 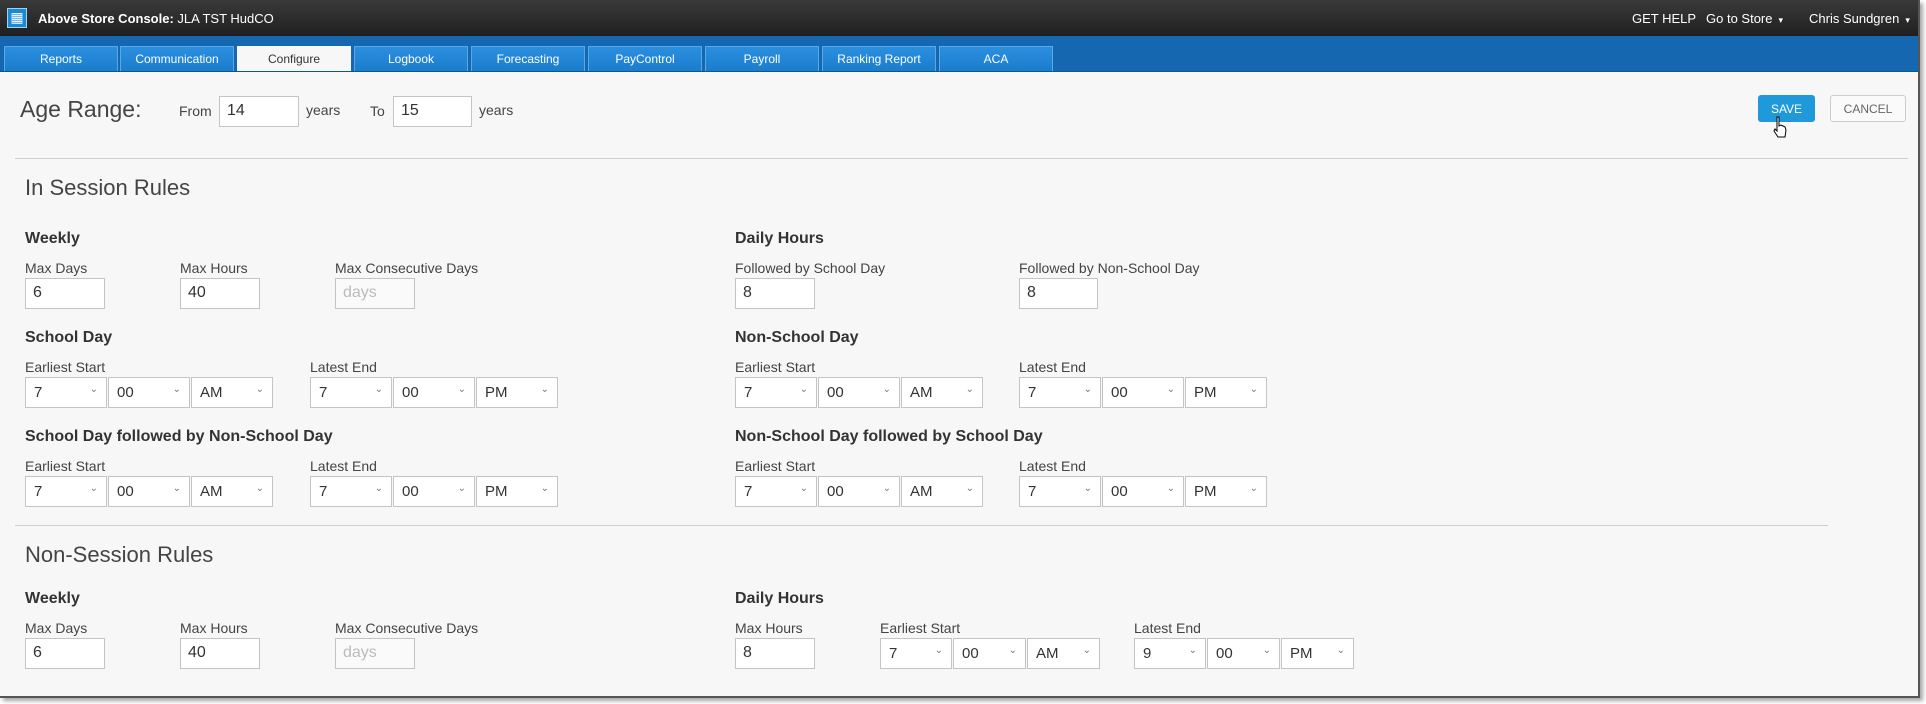 I want to click on non-then-school-end-ampm-select: PM ⌄, so click(x=1226, y=491).